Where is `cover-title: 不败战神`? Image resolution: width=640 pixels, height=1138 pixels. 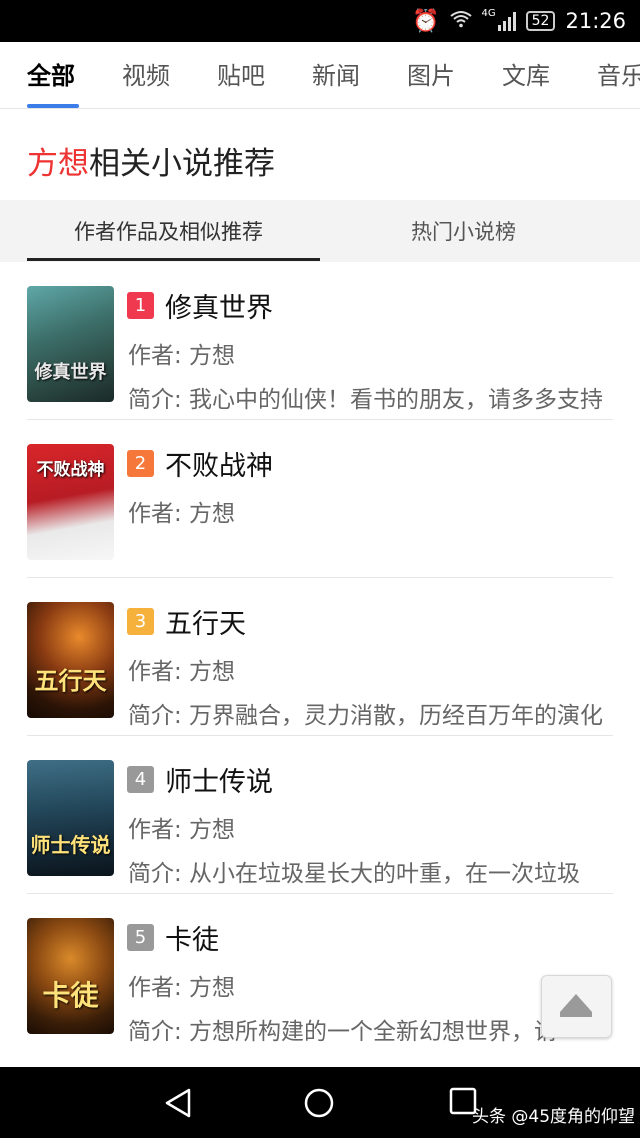
cover-title: 不败战神 is located at coordinates (70, 470).